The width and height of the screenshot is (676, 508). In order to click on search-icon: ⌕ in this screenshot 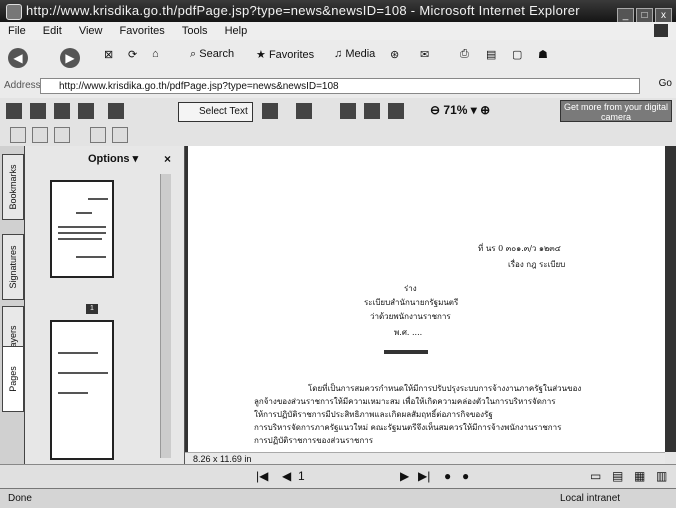, I will do `click(193, 54)`.